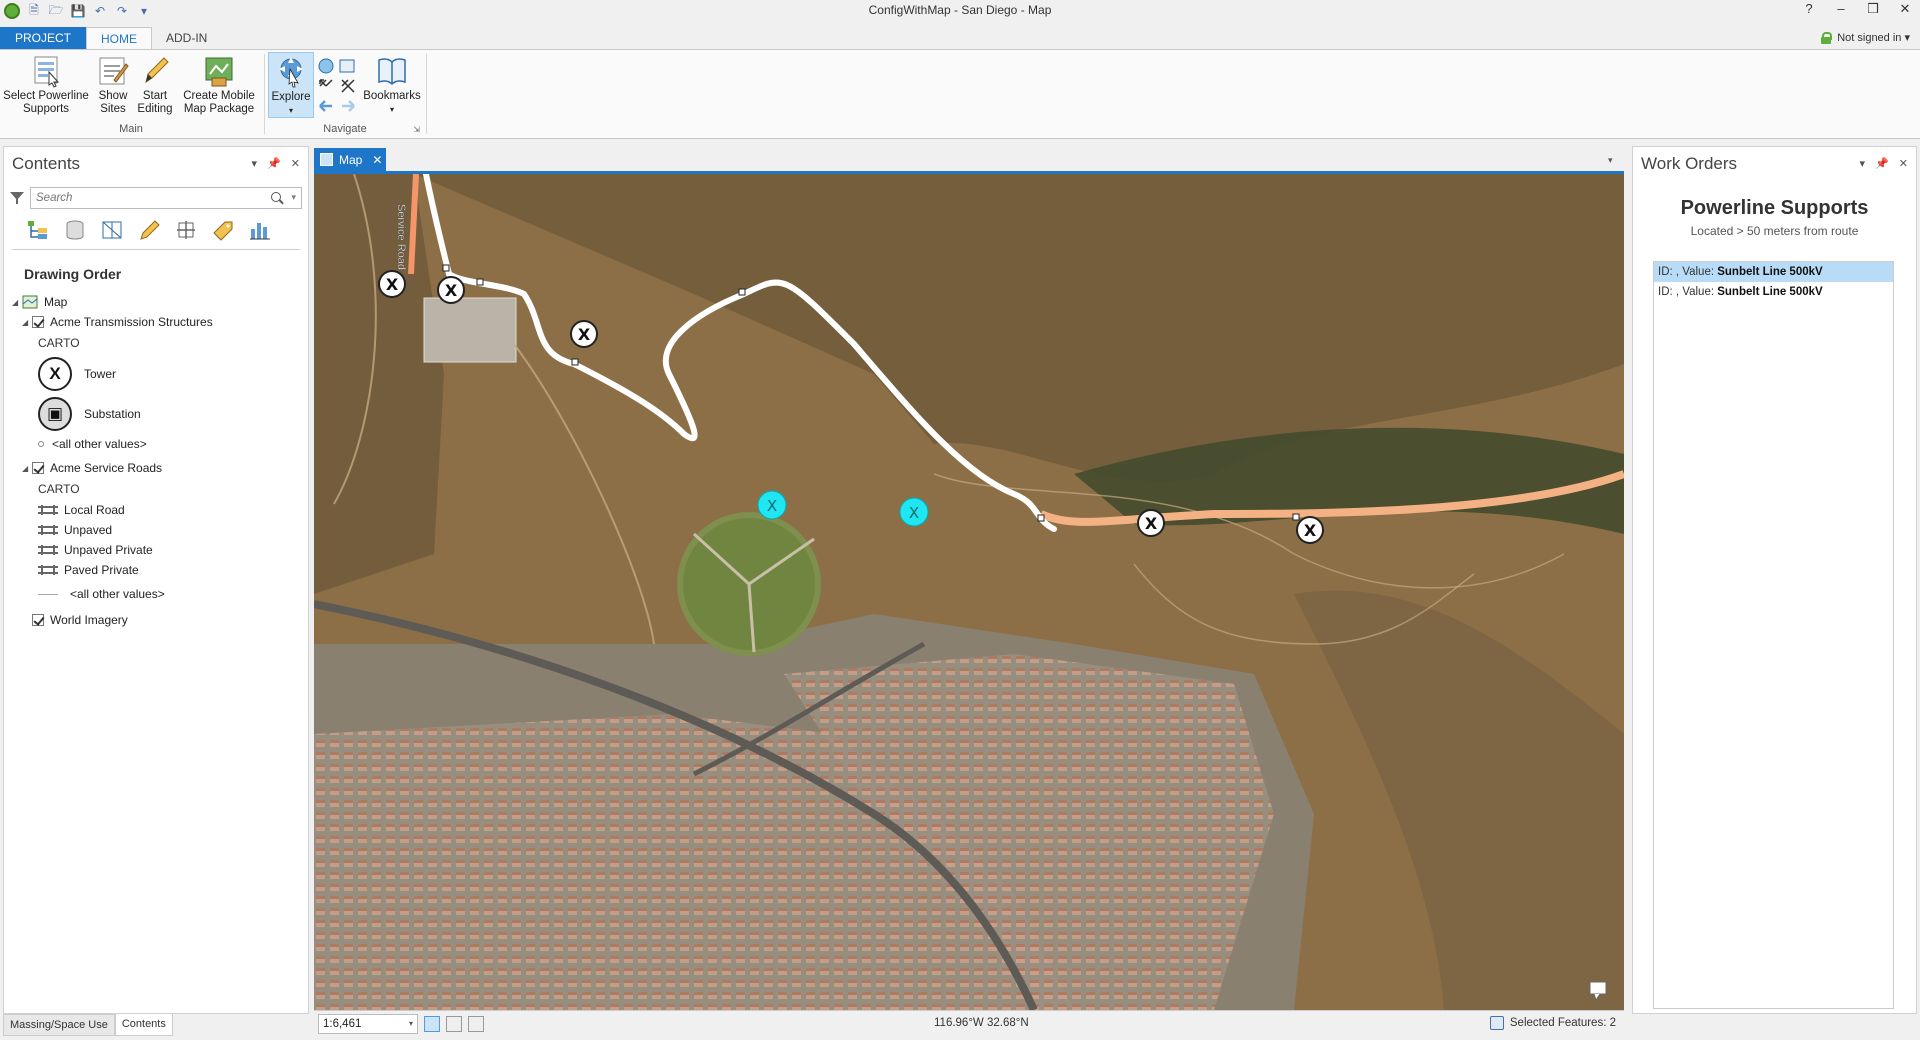  I want to click on tab-add-in: ADD-IN, so click(186, 38).